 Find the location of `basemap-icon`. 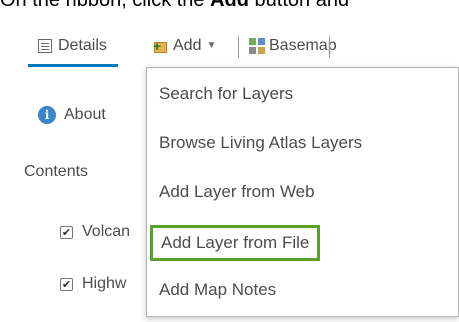

basemap-icon is located at coordinates (257, 46).